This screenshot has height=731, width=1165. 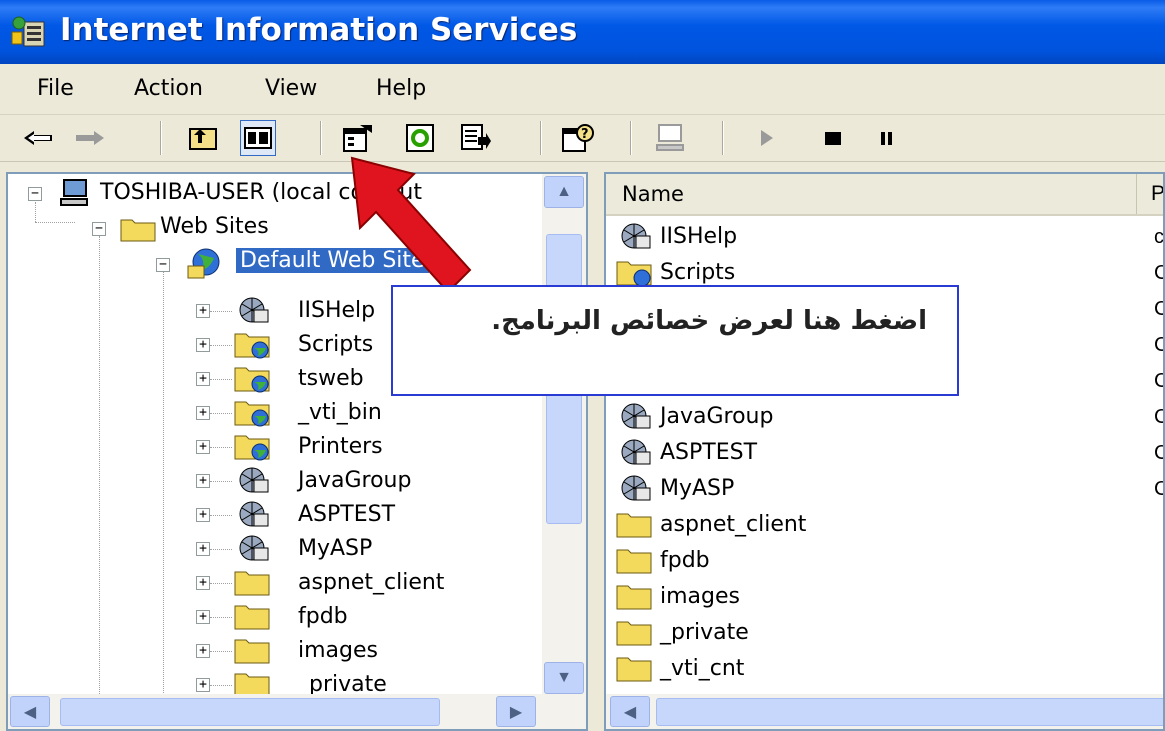 What do you see at coordinates (564, 678) in the screenshot?
I see `scroll-down-button: ▼` at bounding box center [564, 678].